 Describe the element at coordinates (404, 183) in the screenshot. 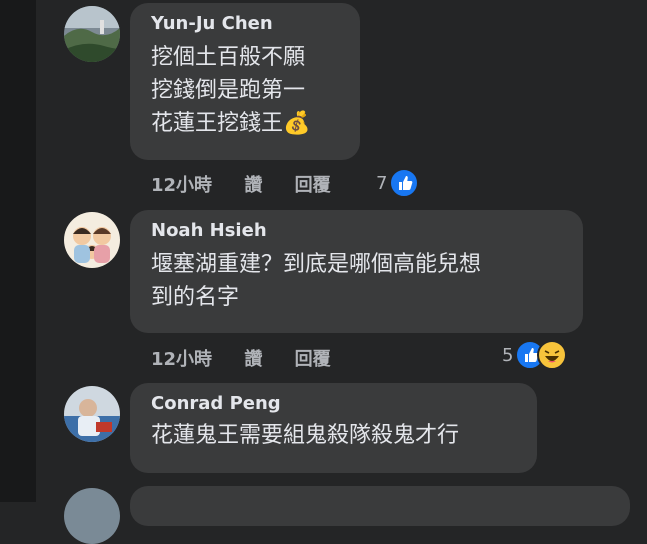

I see `like-reaction-icon` at that location.